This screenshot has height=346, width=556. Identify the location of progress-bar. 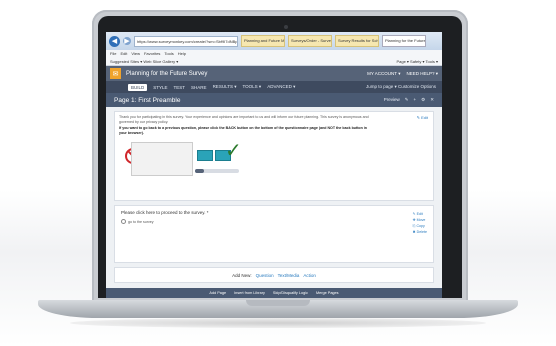
(217, 171).